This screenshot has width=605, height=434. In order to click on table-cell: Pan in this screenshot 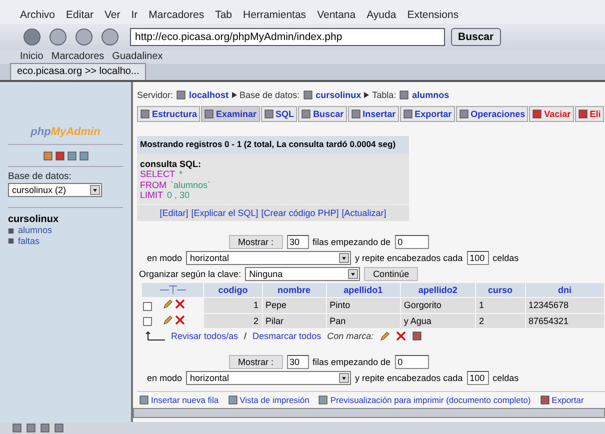, I will do `click(363, 321)`.